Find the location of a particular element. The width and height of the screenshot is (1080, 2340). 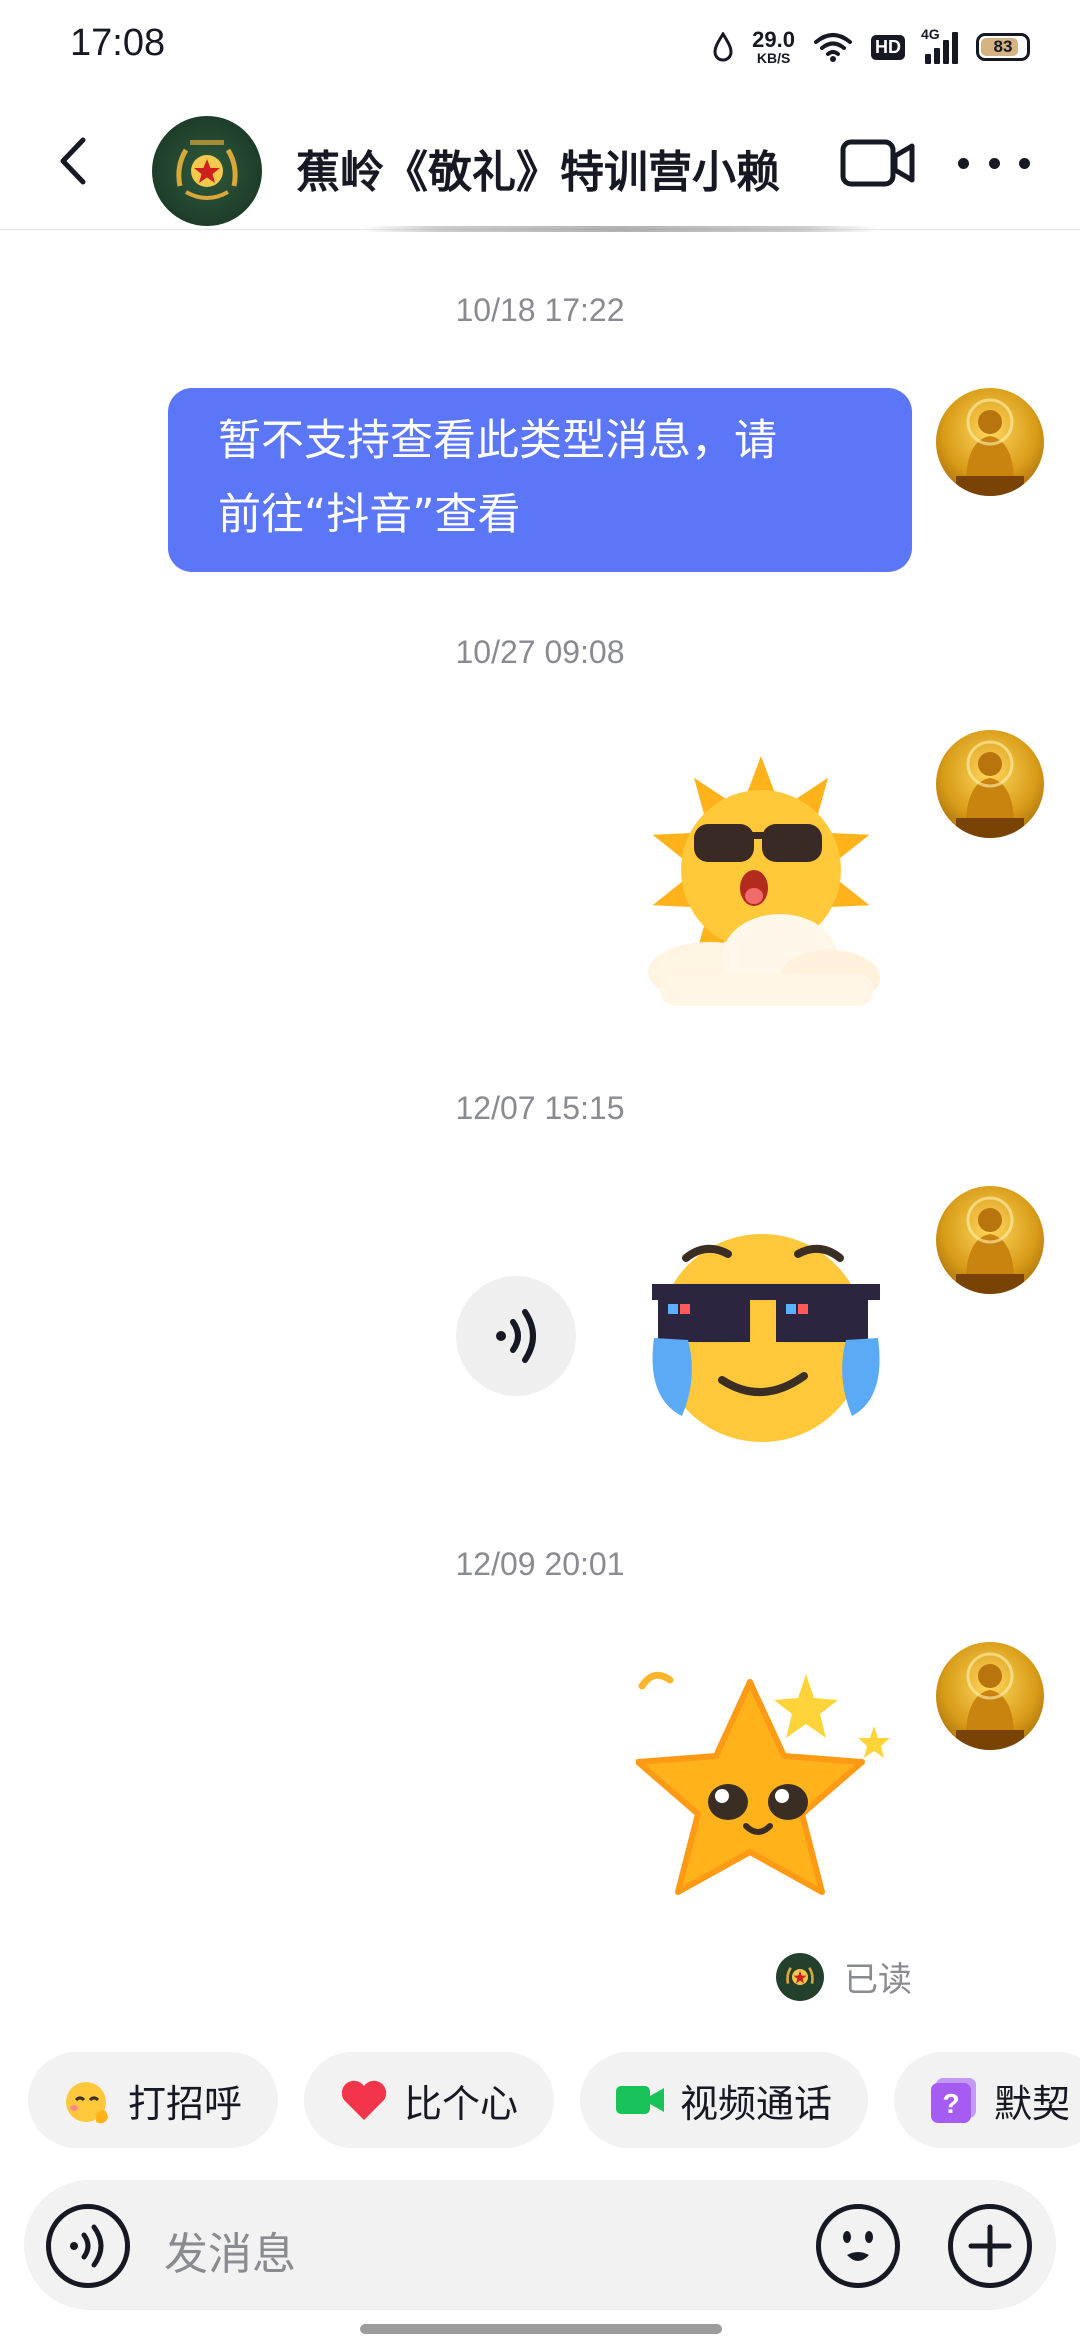

message-timestamp: 12/07 15:15 is located at coordinates (540, 1108).